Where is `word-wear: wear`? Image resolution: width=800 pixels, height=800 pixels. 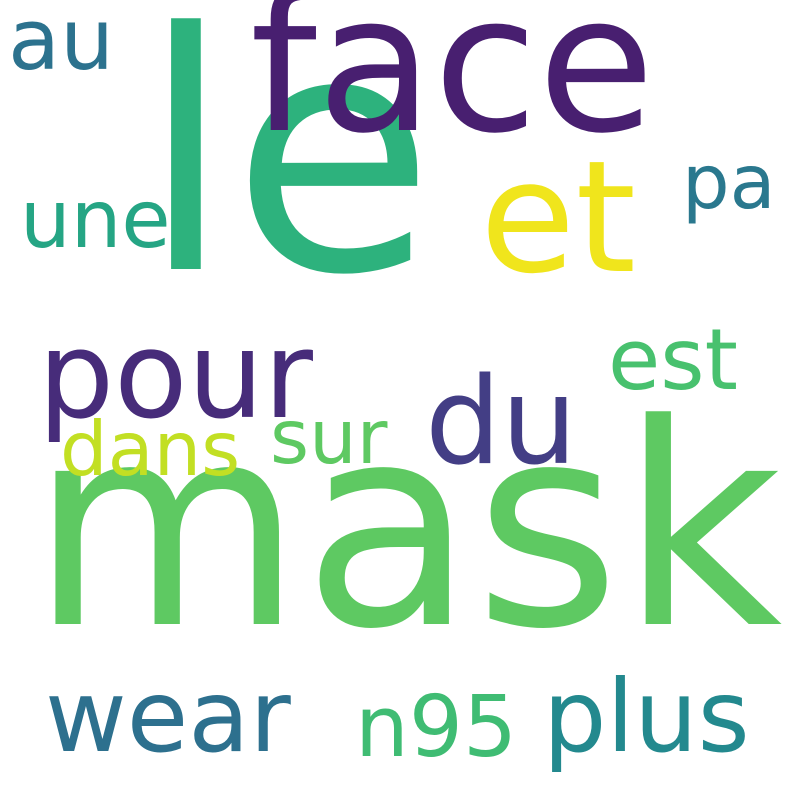
word-wear: wear is located at coordinates (168, 716).